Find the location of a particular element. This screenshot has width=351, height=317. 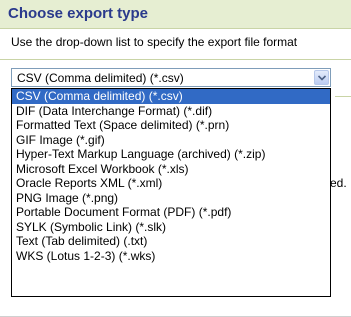

select-current-value: CSV (Comma delimited) (*.csv) is located at coordinates (100, 78).